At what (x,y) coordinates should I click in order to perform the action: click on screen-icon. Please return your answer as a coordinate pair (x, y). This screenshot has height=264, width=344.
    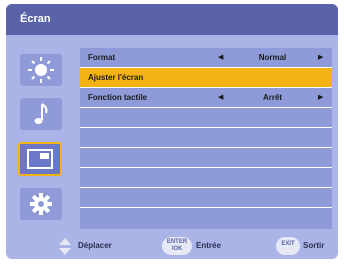
    Looking at the image, I should click on (40, 159).